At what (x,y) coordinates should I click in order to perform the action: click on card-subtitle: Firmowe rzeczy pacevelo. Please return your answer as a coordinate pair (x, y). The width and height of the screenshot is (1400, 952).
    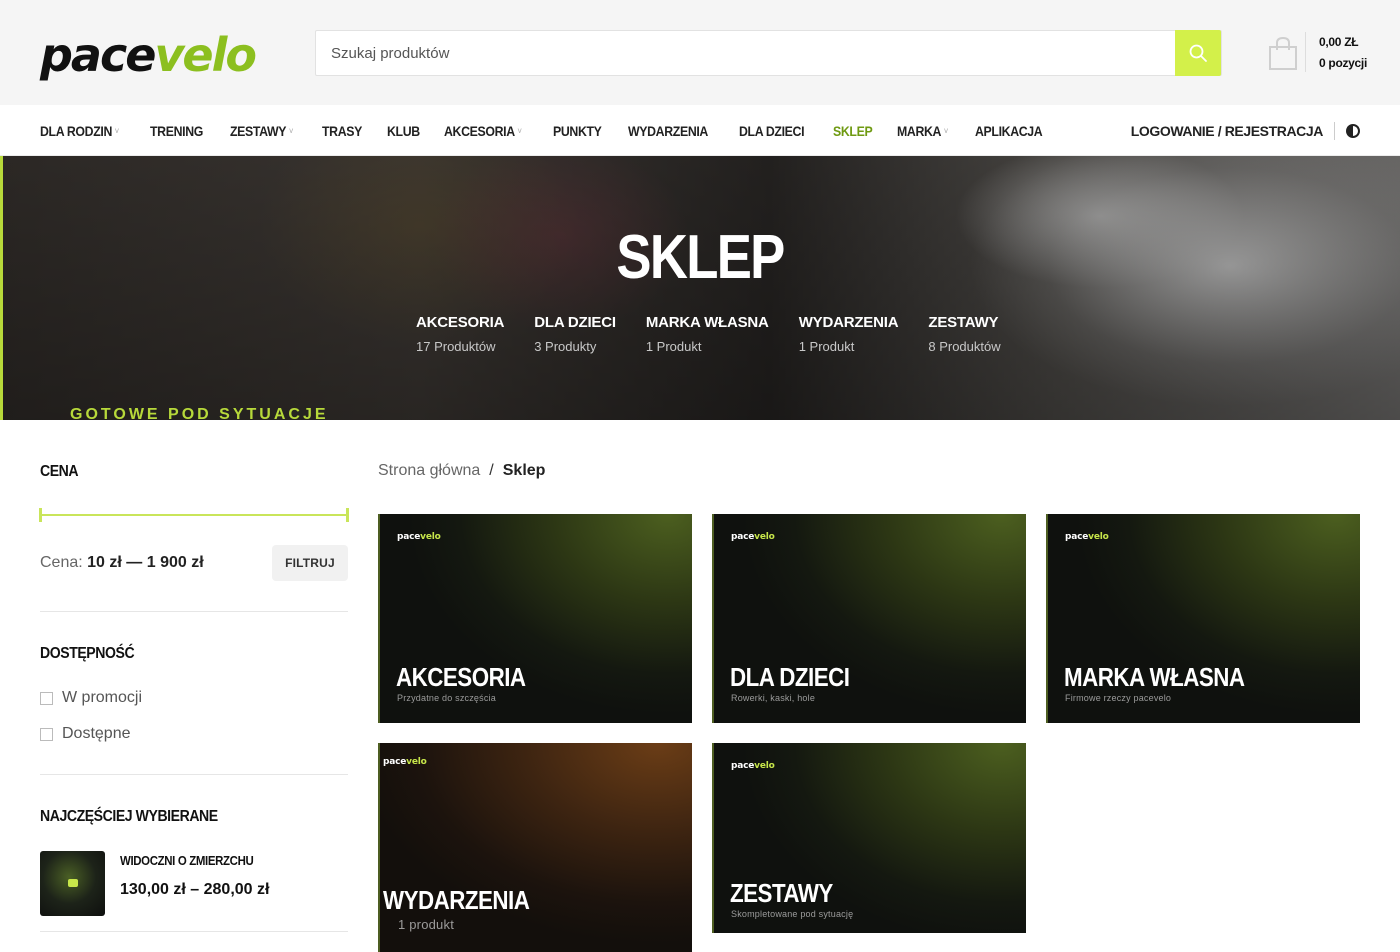
    Looking at the image, I should click on (1118, 698).